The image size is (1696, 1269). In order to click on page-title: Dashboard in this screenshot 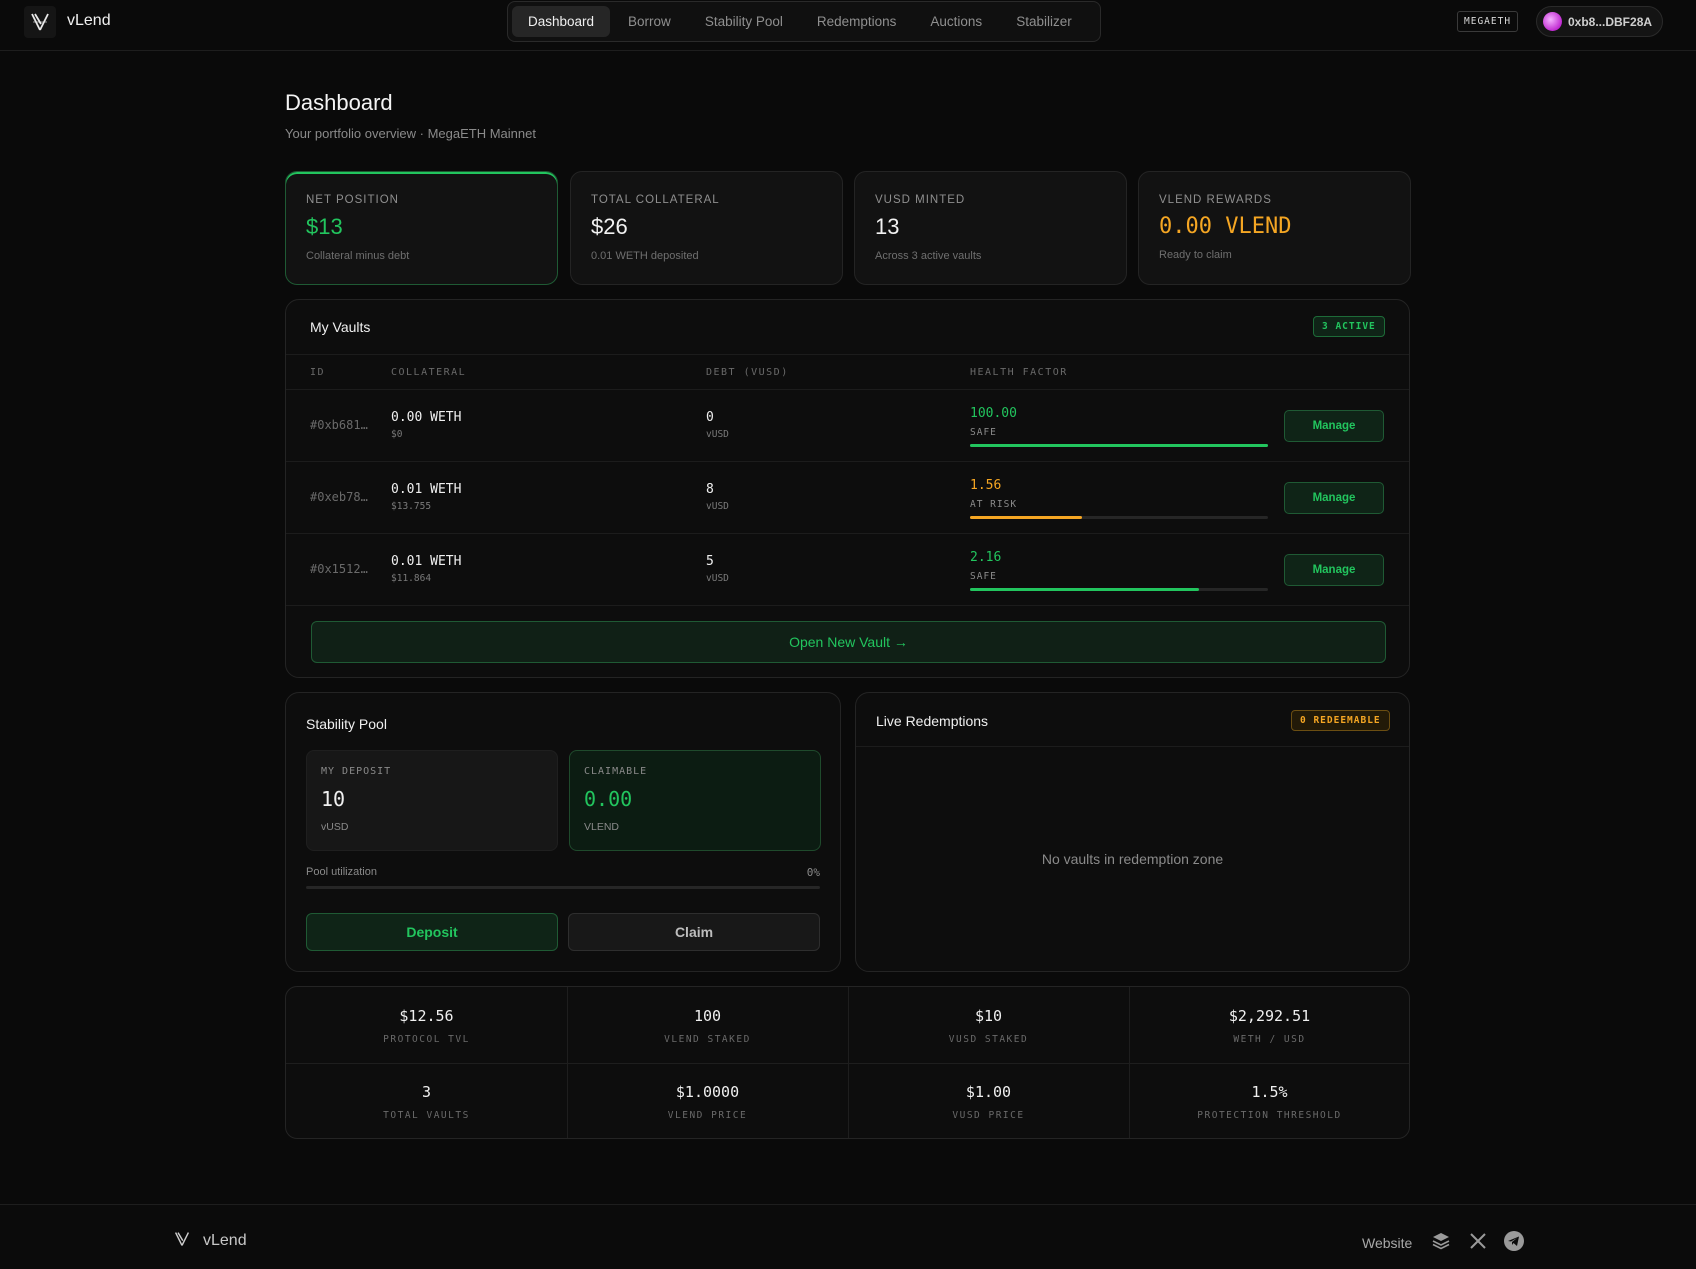, I will do `click(339, 102)`.